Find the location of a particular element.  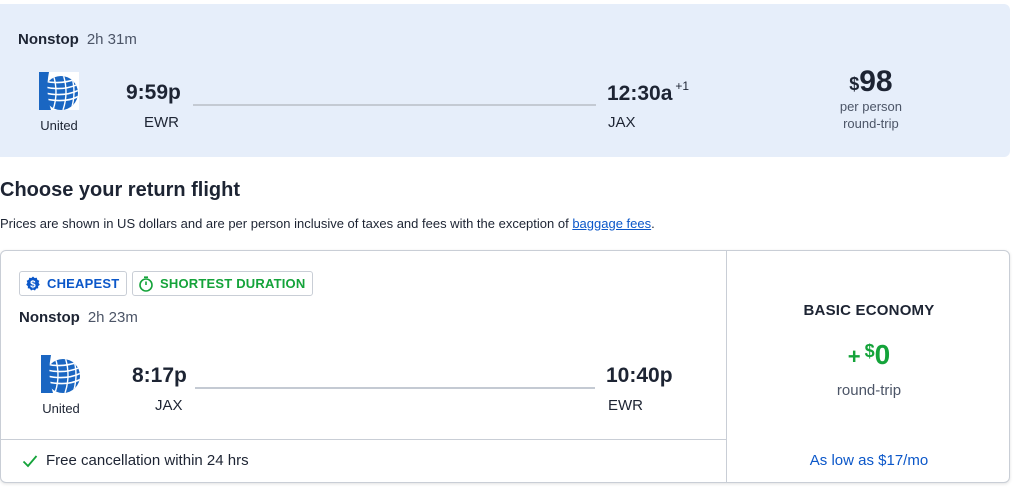

outbound-duration: 2h 31m is located at coordinates (111, 39).